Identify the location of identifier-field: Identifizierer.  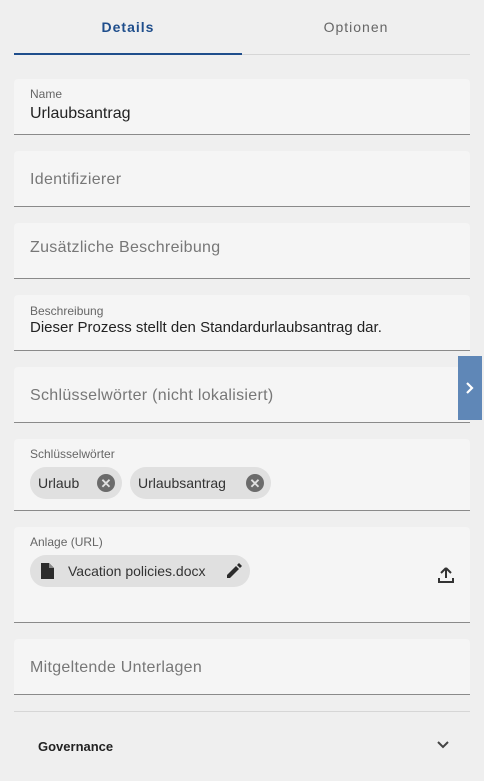
(242, 179).